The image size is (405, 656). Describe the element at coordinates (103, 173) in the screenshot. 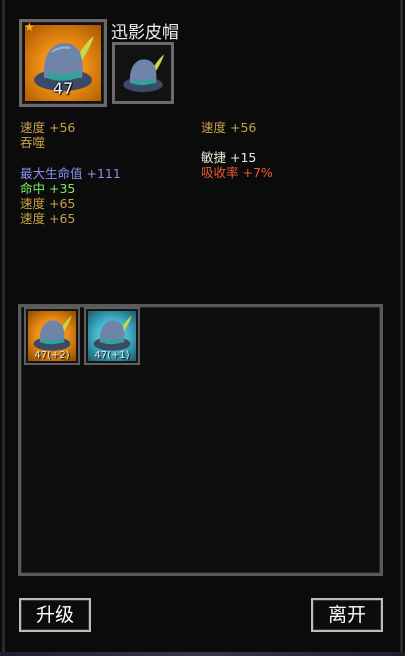

I see `stat-value: +111` at that location.